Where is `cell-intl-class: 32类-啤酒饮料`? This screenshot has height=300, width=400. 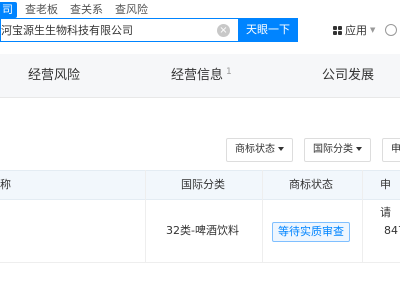
cell-intl-class: 32类-啤酒饮料 is located at coordinates (202, 230).